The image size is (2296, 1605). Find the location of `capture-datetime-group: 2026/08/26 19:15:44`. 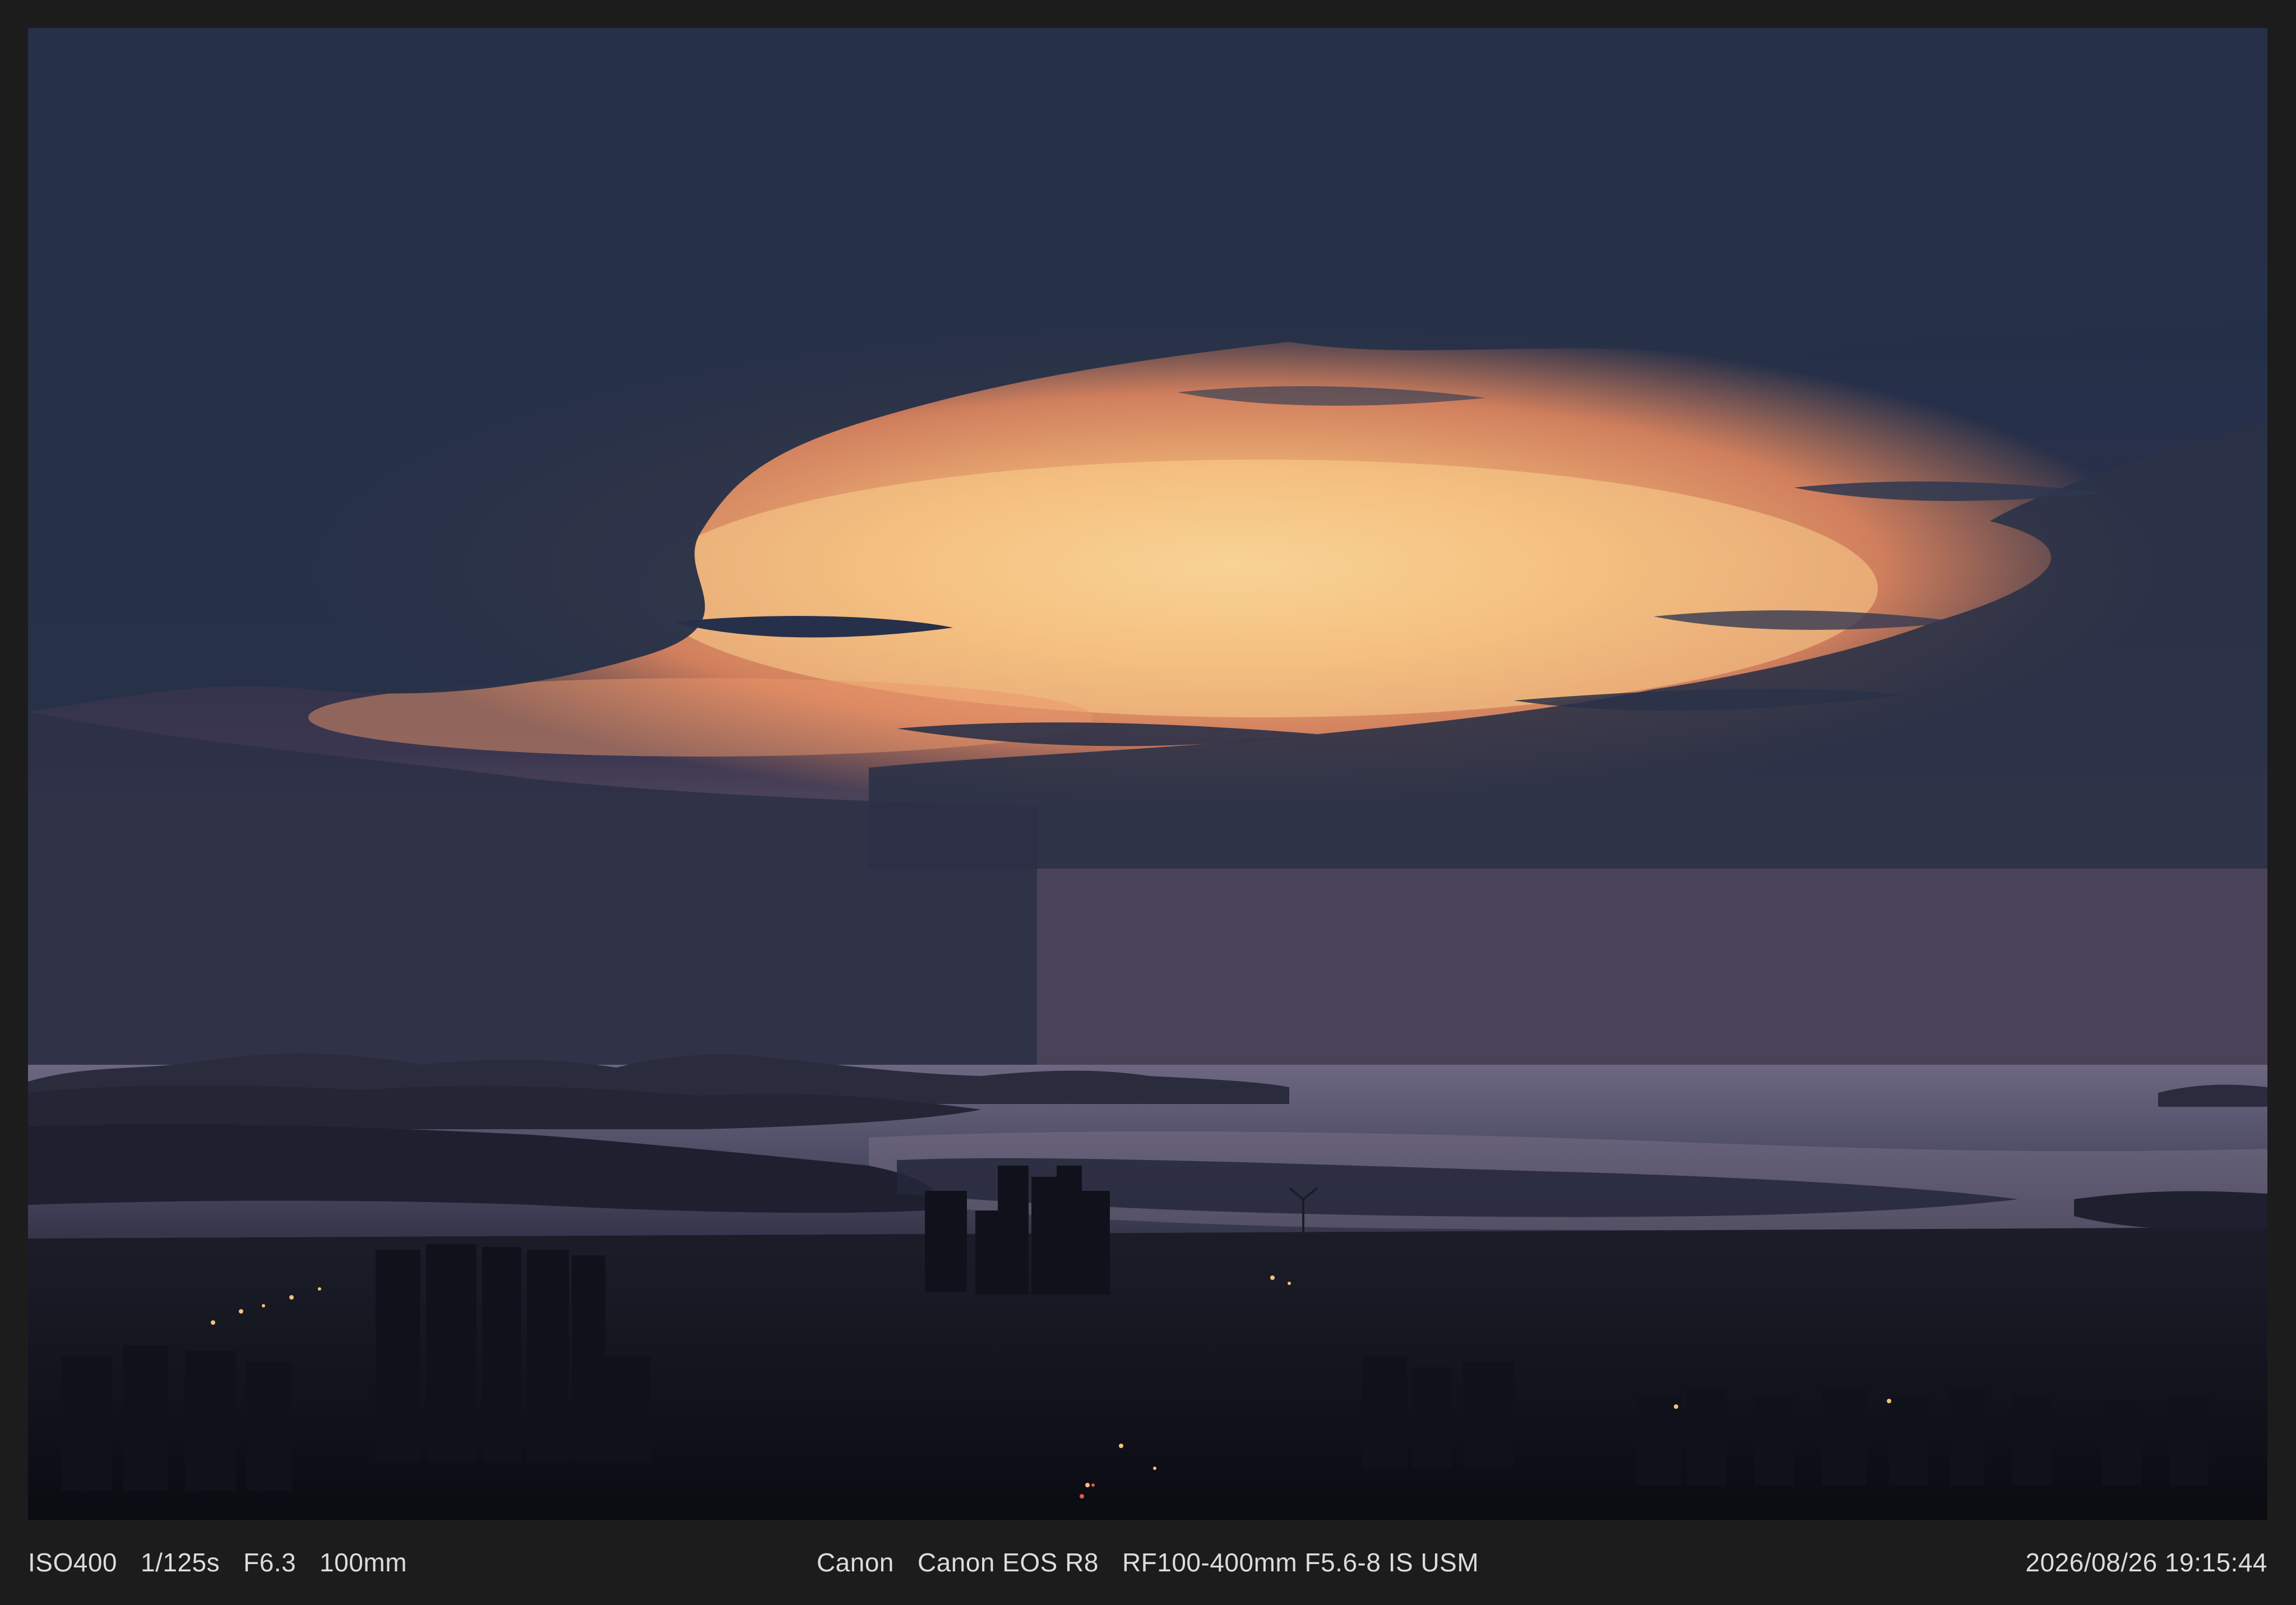

capture-datetime-group: 2026/08/26 19:15:44 is located at coordinates (2146, 1562).